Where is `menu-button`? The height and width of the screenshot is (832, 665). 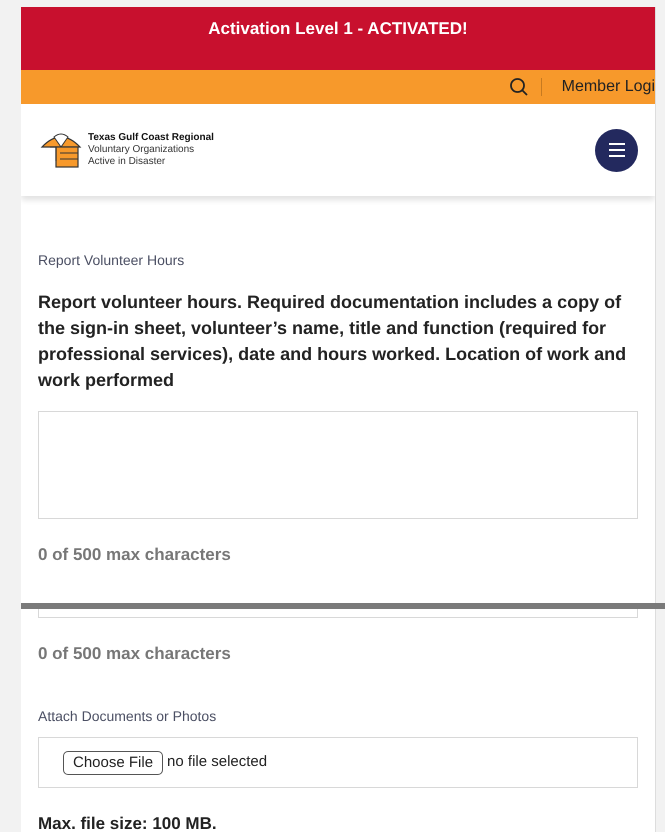
menu-button is located at coordinates (616, 150).